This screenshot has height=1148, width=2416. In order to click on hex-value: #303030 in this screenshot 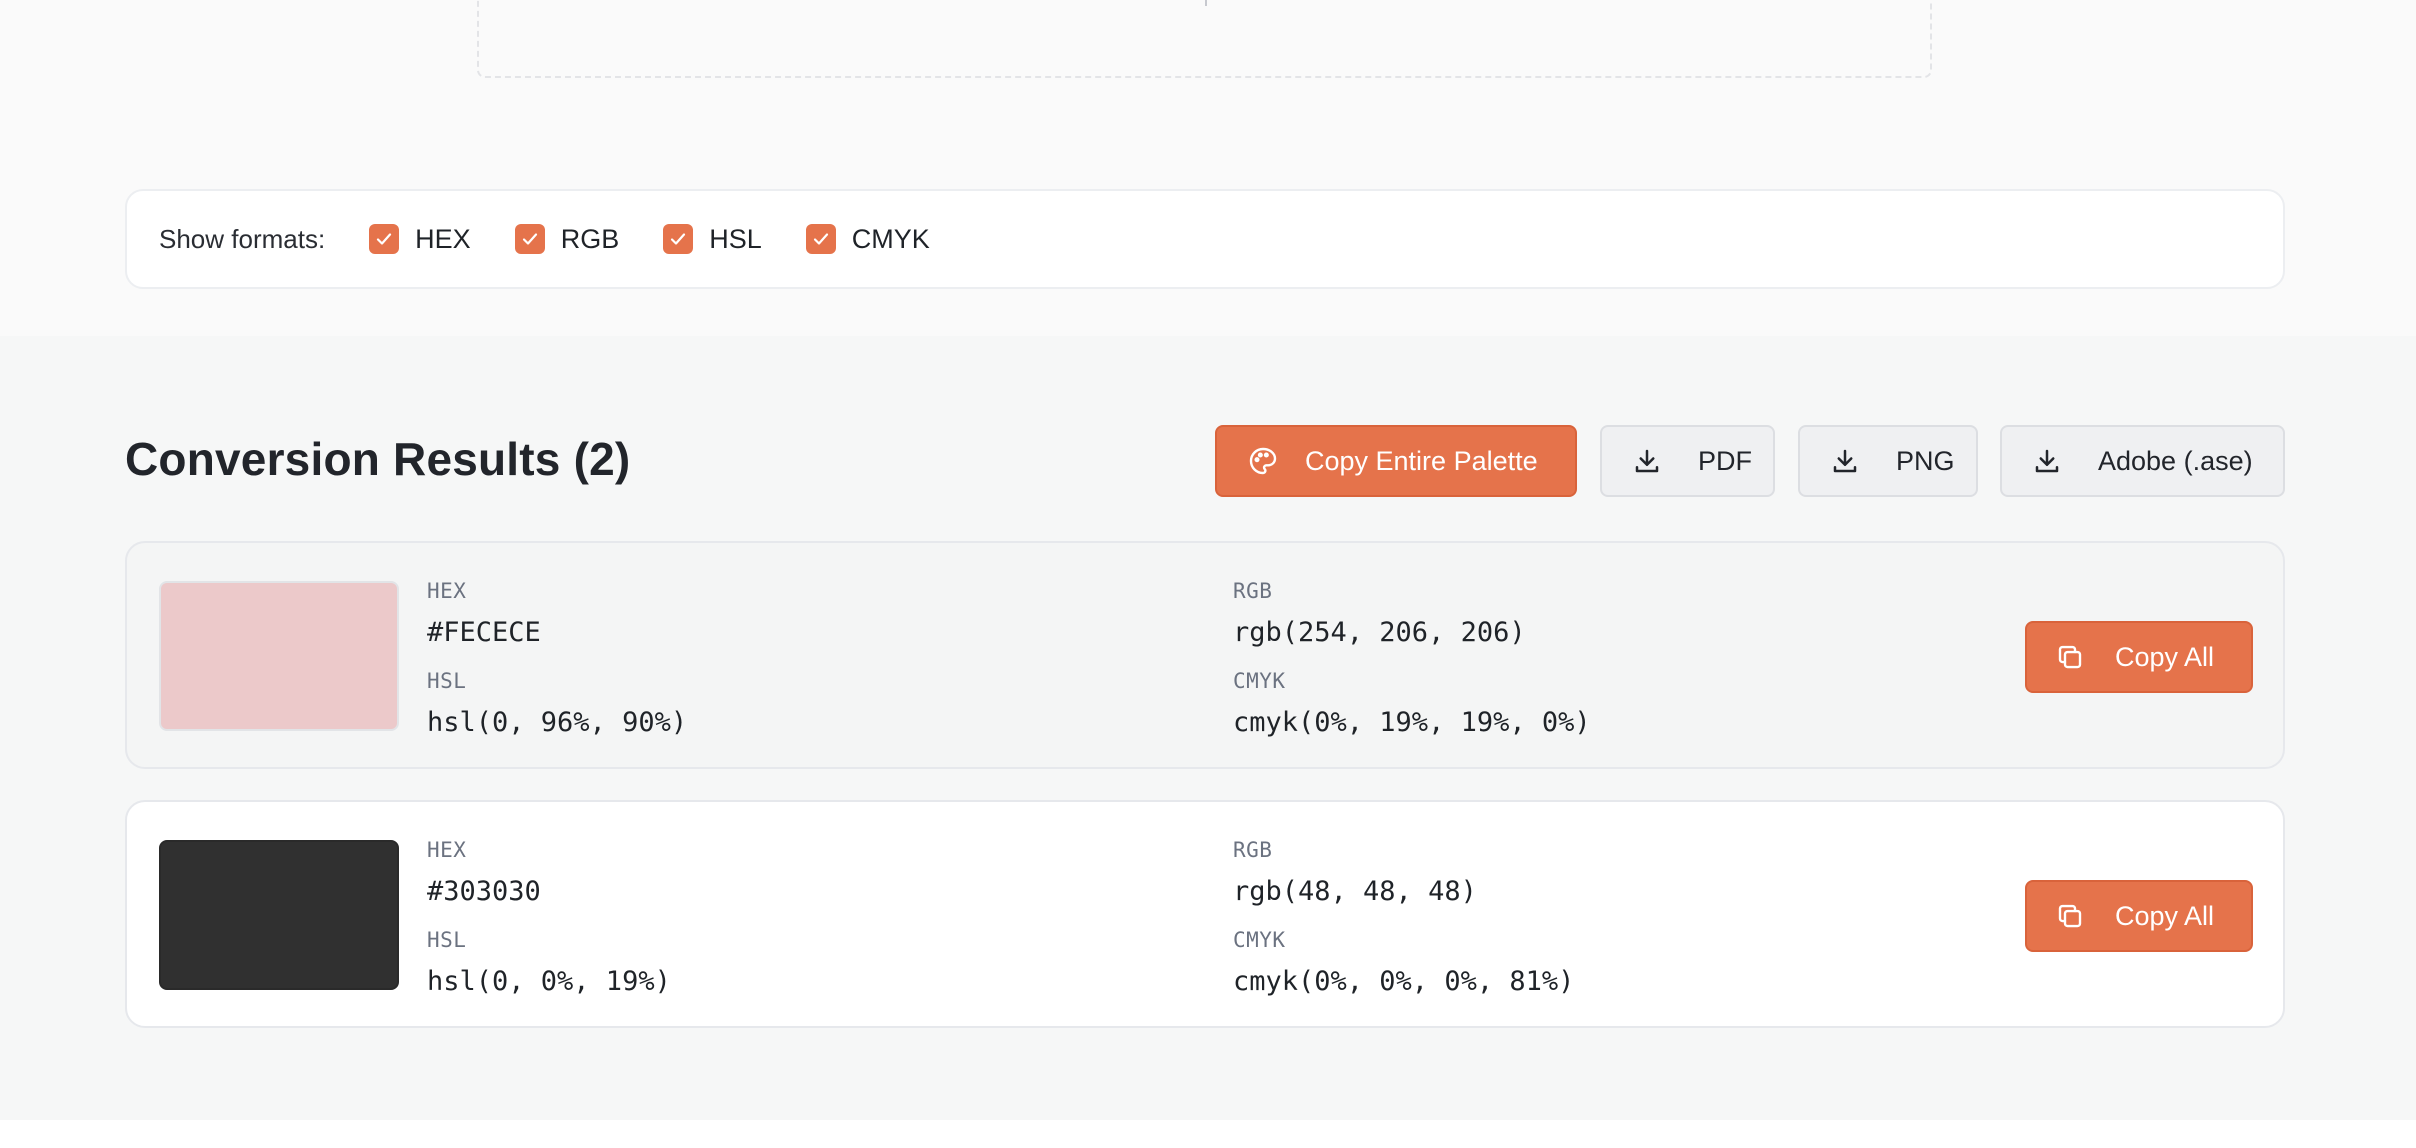, I will do `click(484, 891)`.